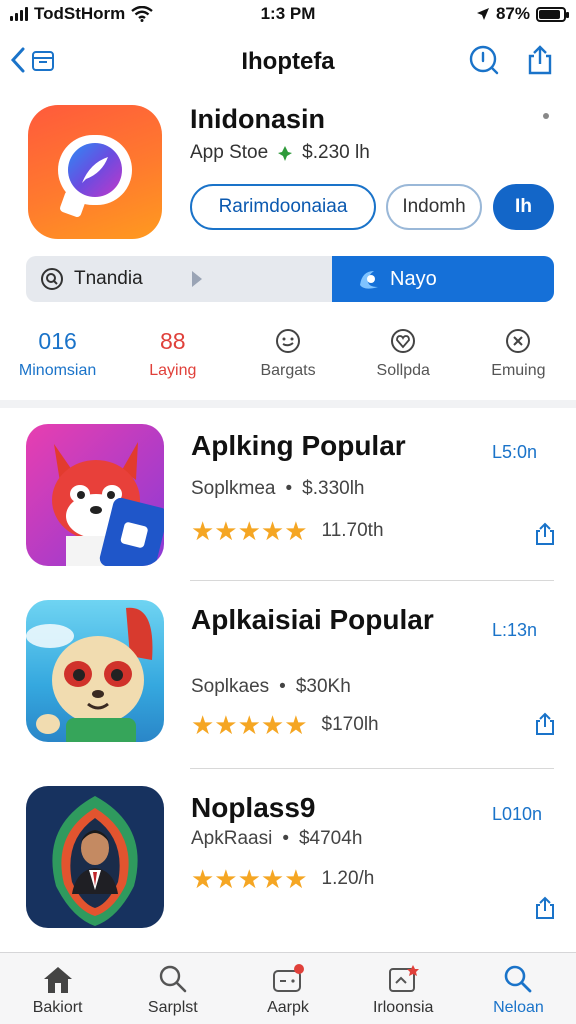 The image size is (576, 1024). I want to click on stat-value: 88, so click(173, 340).